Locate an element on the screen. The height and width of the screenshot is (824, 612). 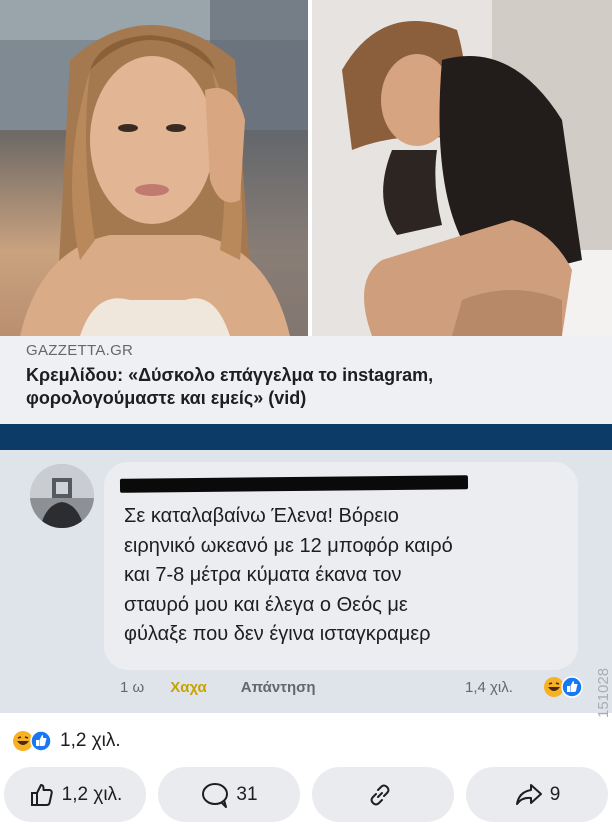
like-button: 1,2 χιλ. is located at coordinates (75, 794).